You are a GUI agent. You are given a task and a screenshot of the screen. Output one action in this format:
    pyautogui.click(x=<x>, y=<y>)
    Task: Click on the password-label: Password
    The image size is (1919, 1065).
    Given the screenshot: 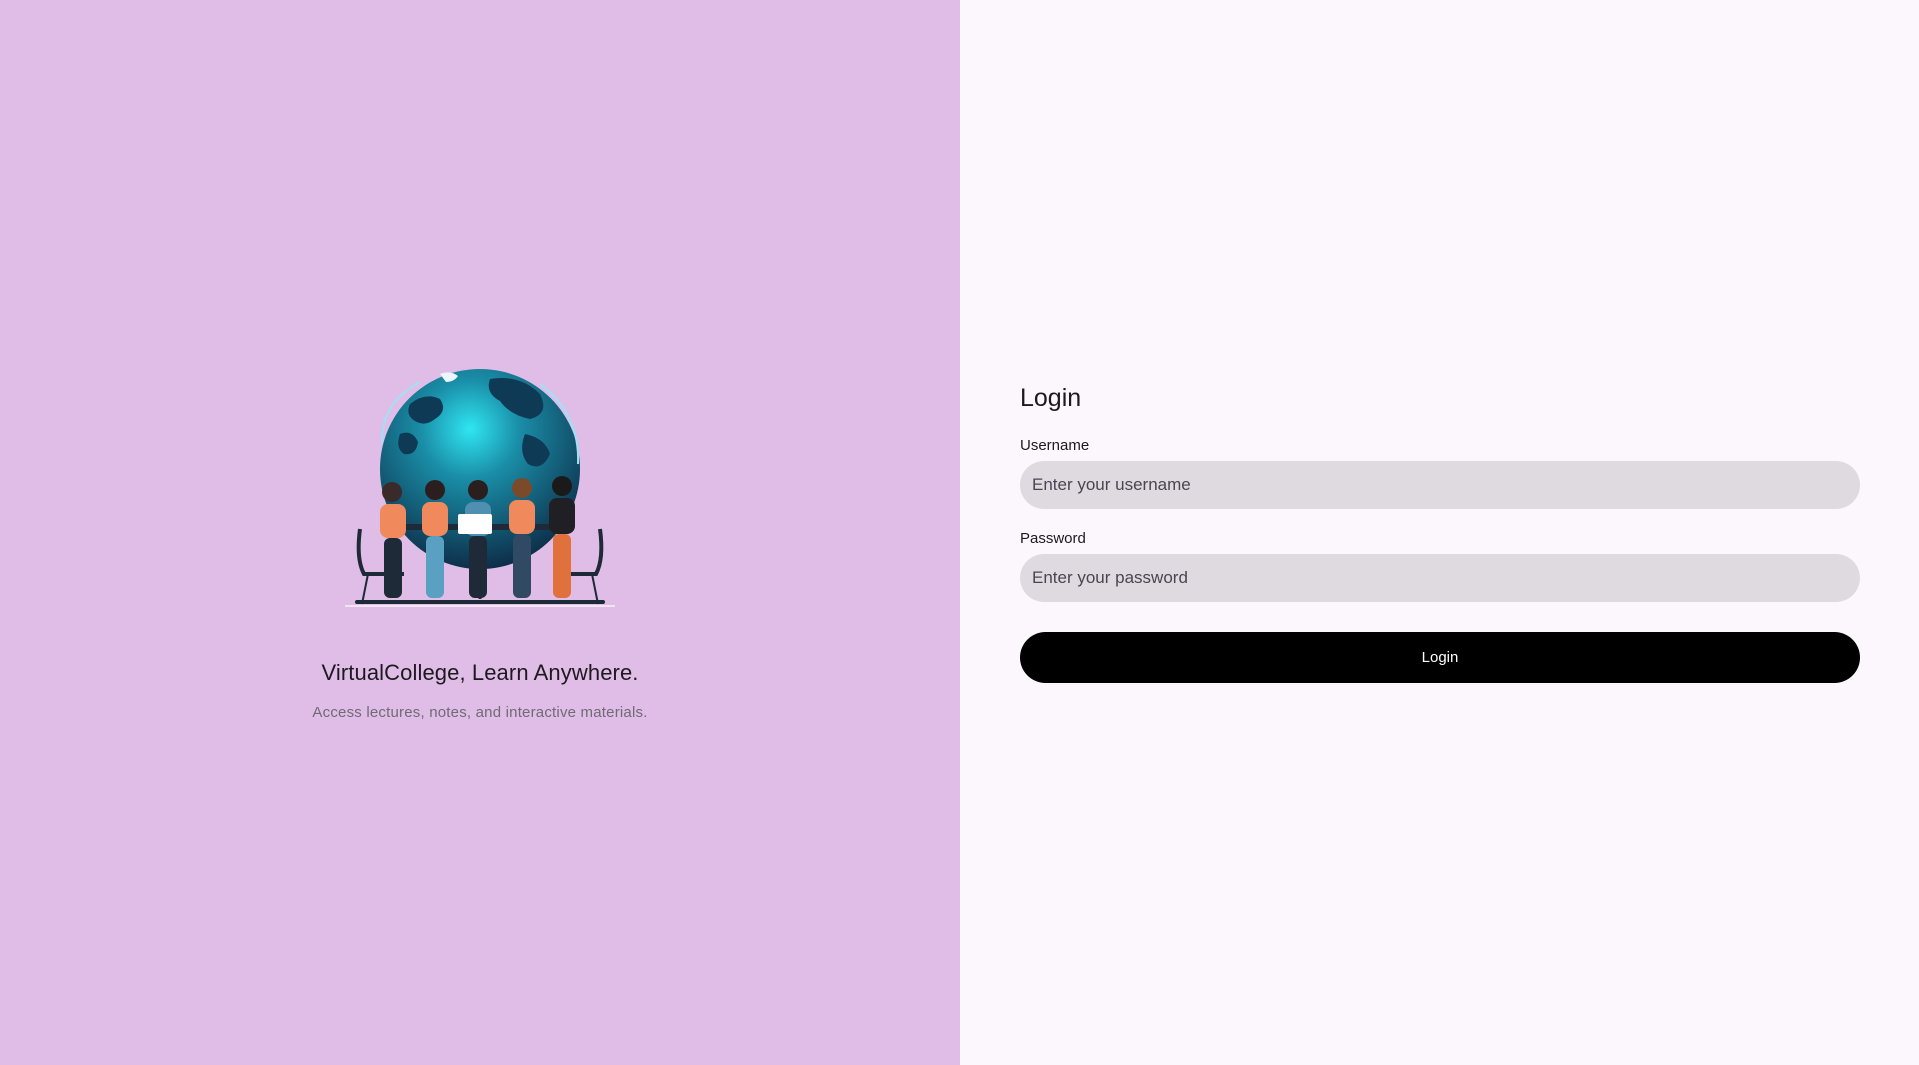 What is the action you would take?
    pyautogui.click(x=1053, y=538)
    